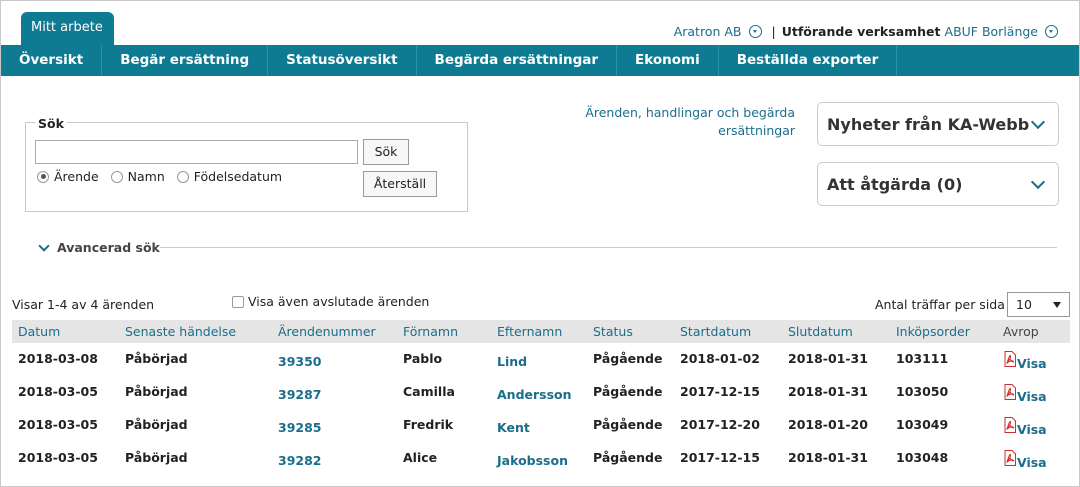  Describe the element at coordinates (67, 29) in the screenshot. I see `tab-mitt-arbete: Mitt arbete` at that location.